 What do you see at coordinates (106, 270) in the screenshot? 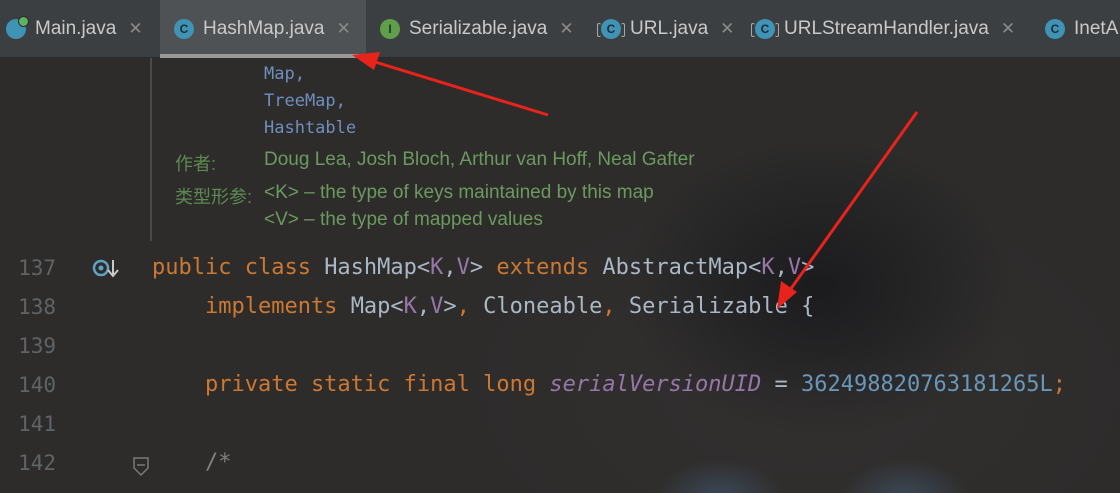
I see `implementation-gutter-icon` at bounding box center [106, 270].